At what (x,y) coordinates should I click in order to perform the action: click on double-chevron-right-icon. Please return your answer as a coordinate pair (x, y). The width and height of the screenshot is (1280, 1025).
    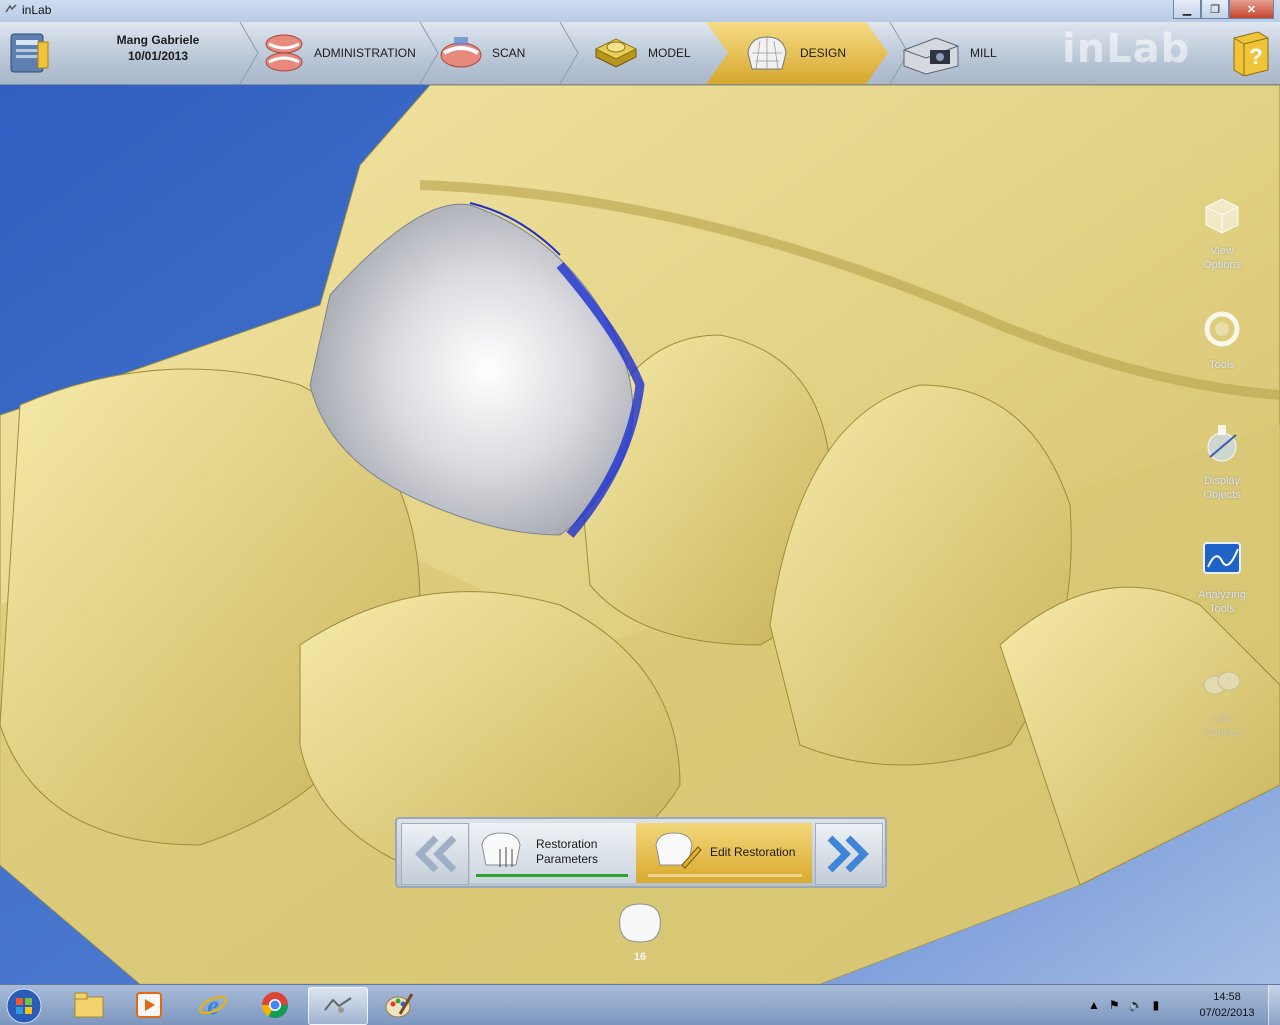
    Looking at the image, I should click on (848, 854).